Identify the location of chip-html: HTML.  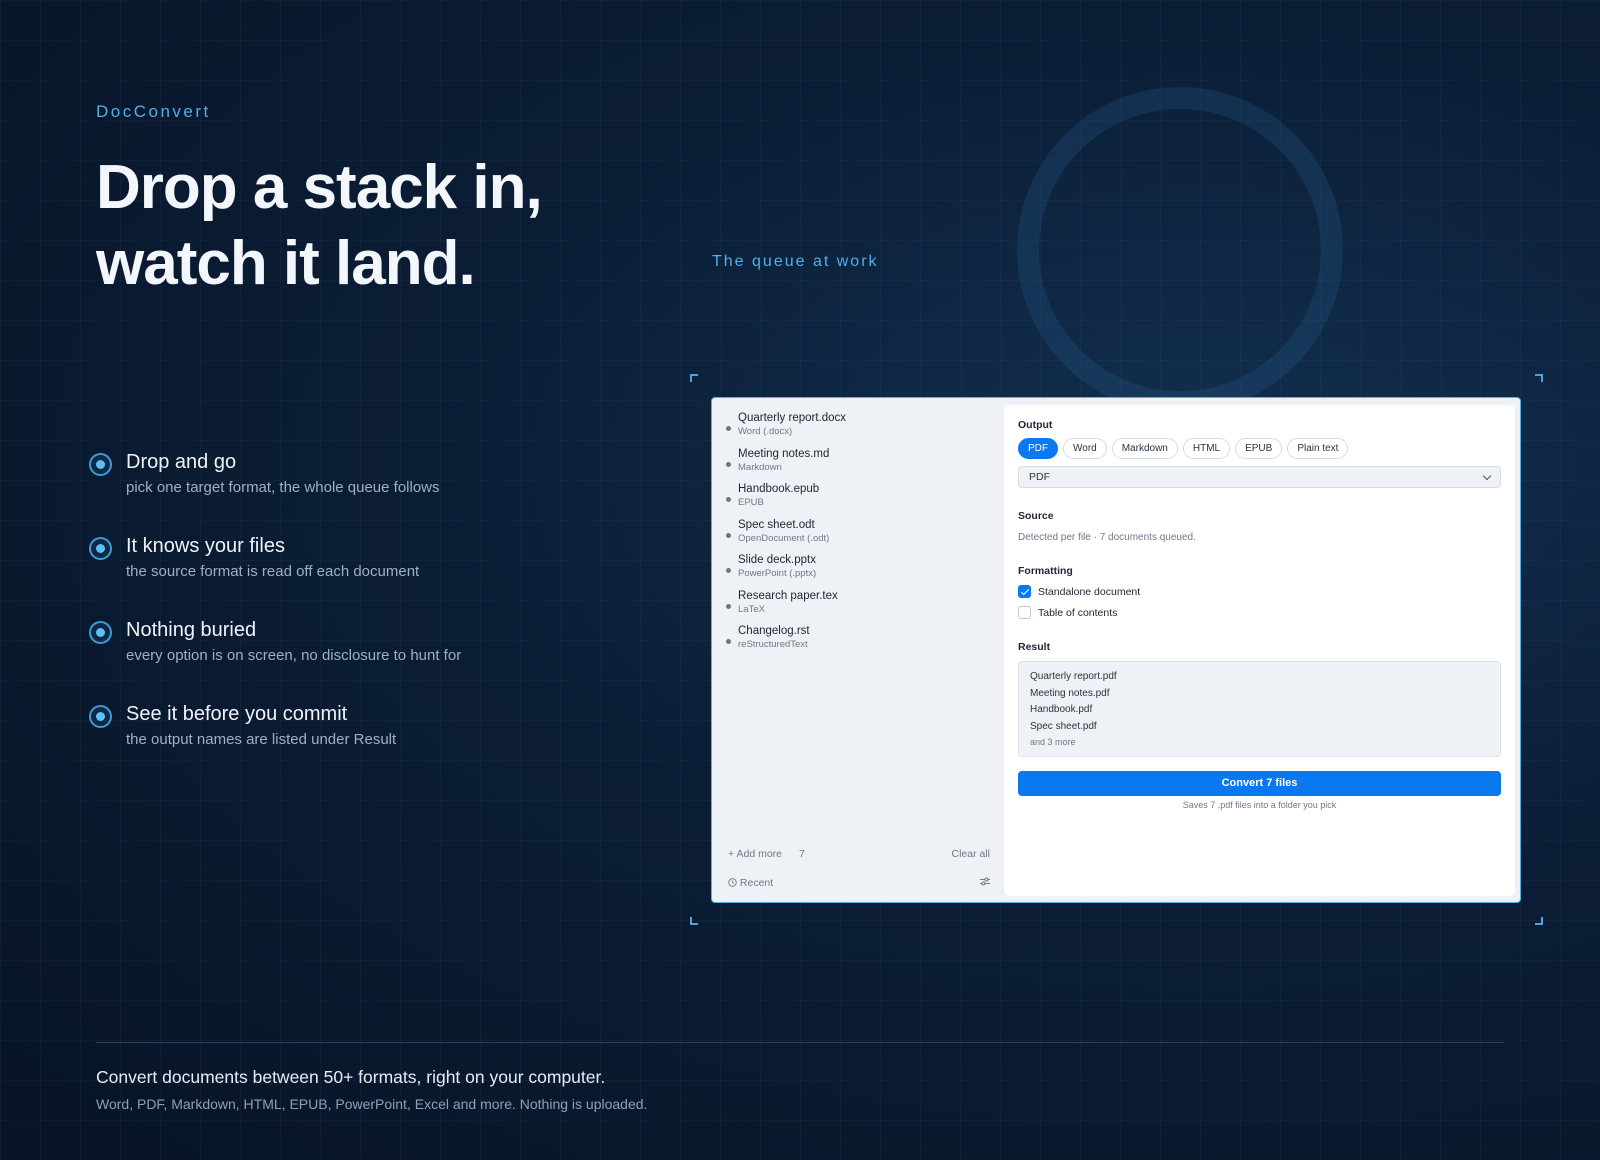
(1206, 448).